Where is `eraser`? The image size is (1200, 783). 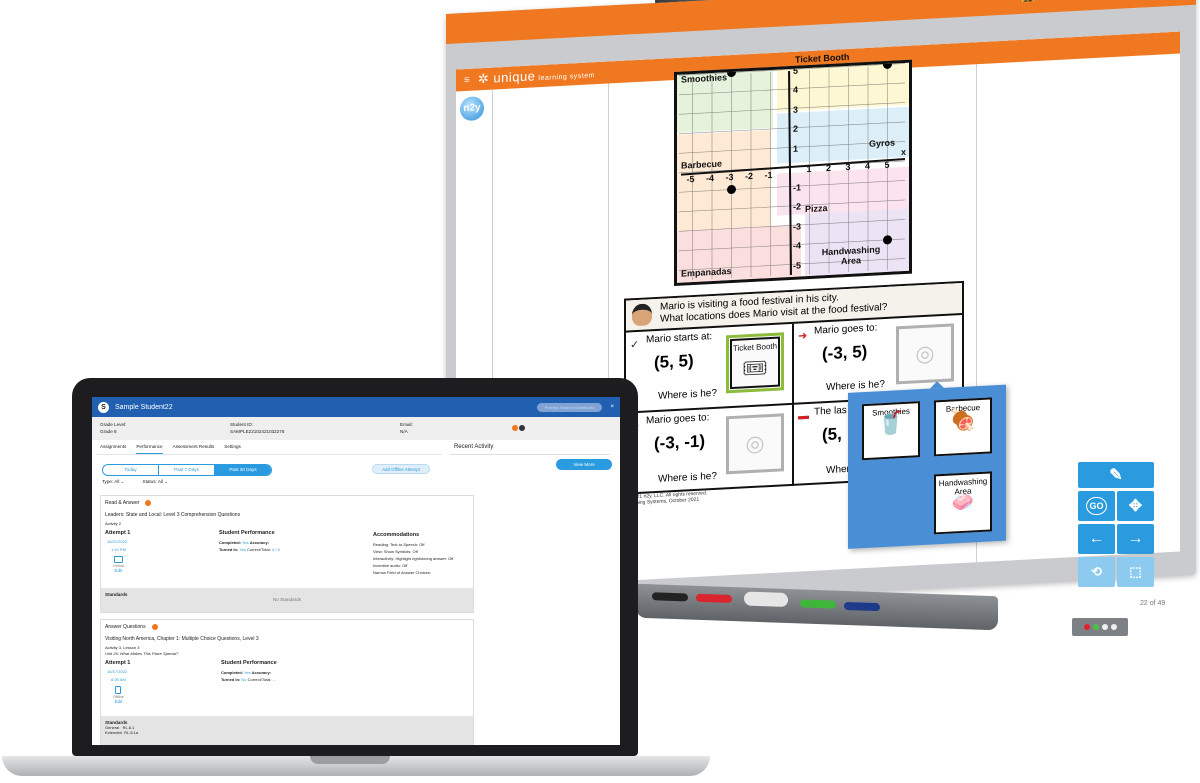
eraser is located at coordinates (766, 599).